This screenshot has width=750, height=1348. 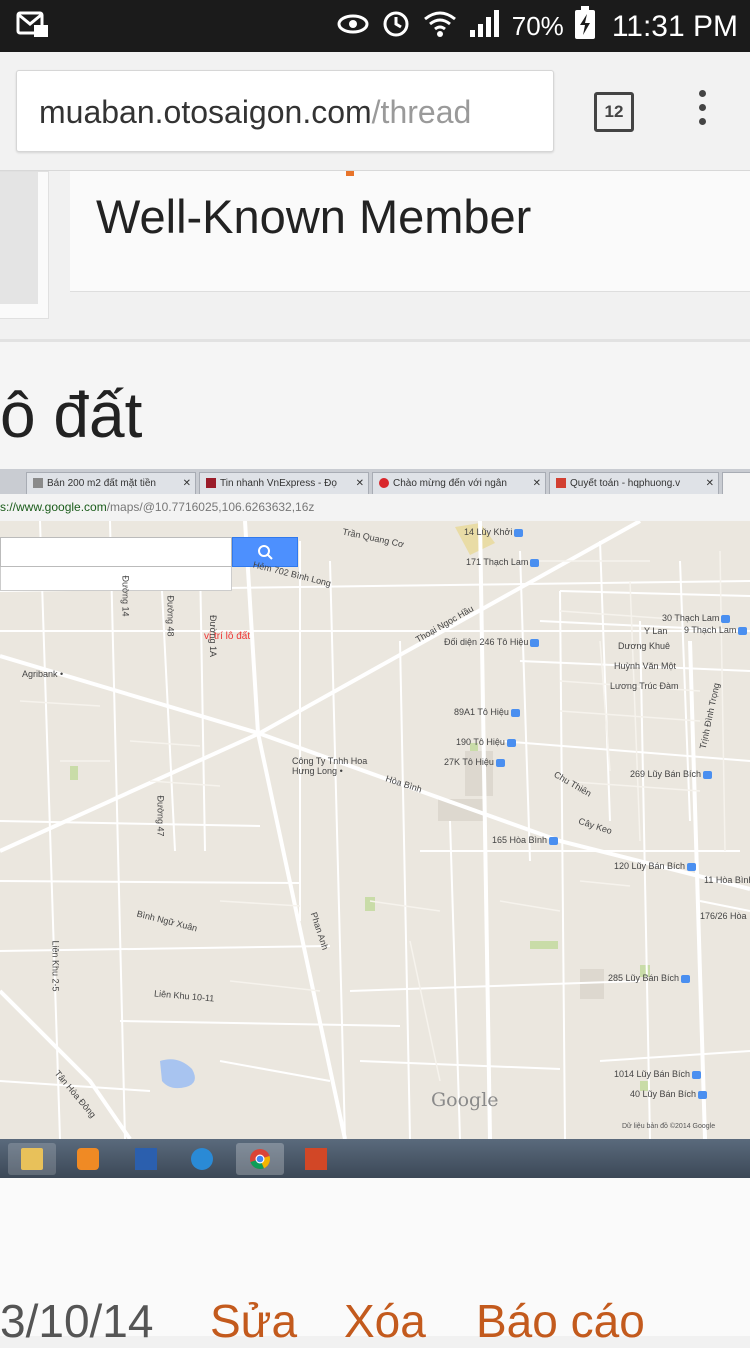 What do you see at coordinates (561, 483) in the screenshot?
I see `gmail-icon` at bounding box center [561, 483].